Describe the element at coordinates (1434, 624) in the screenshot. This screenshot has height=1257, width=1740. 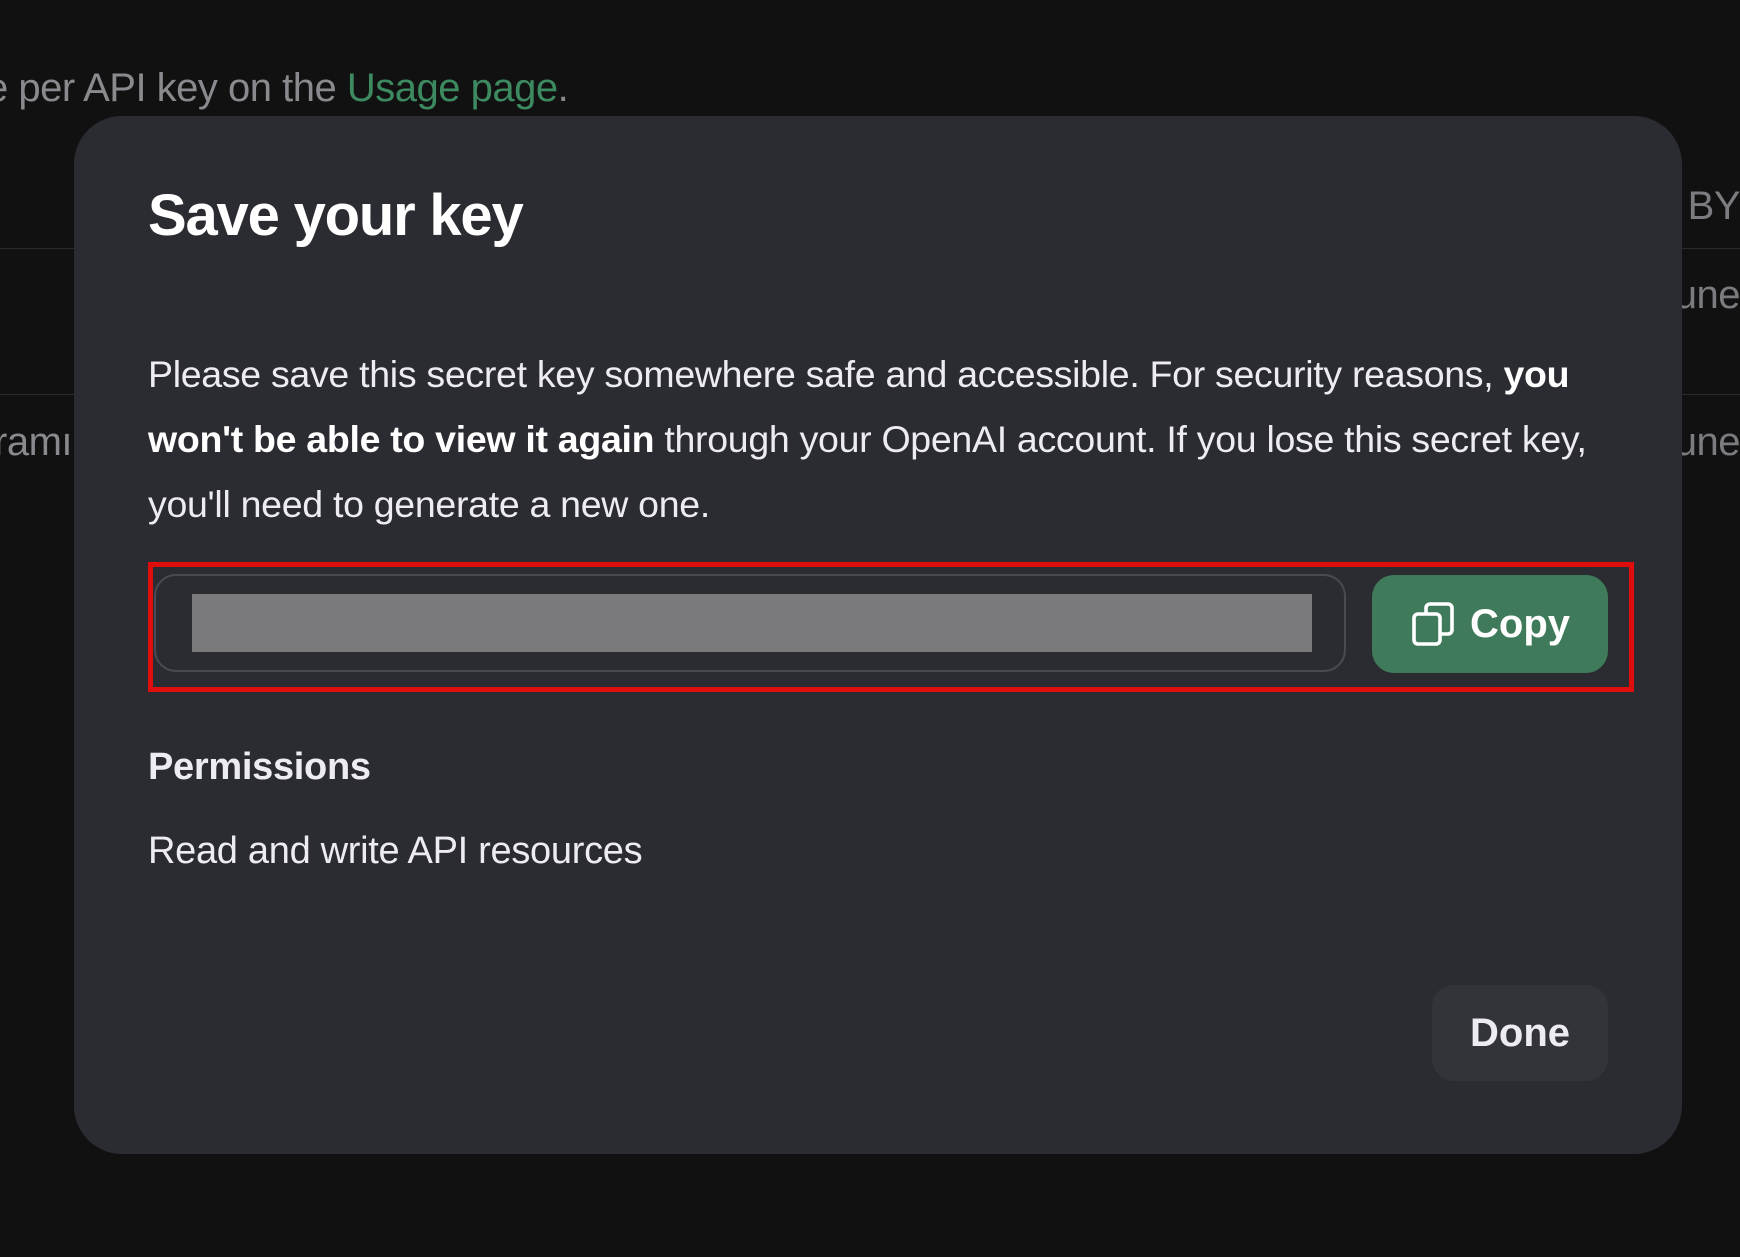
I see `copy-icon` at that location.